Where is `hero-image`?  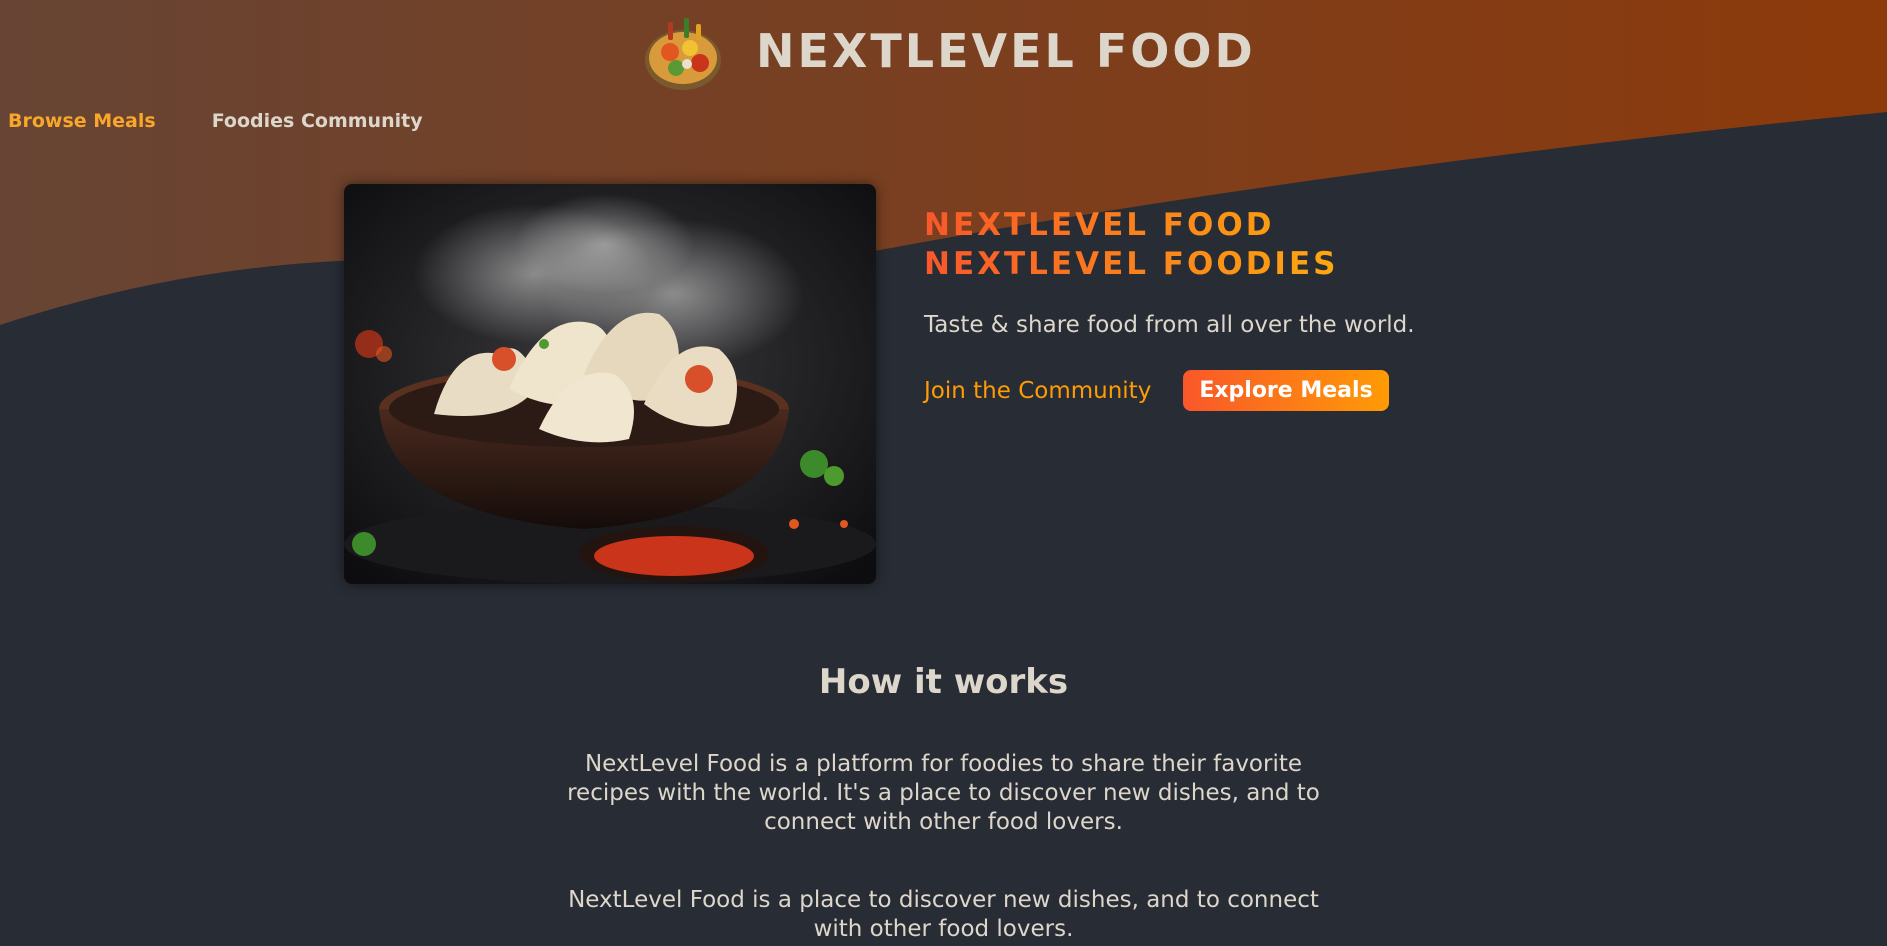 hero-image is located at coordinates (610, 384).